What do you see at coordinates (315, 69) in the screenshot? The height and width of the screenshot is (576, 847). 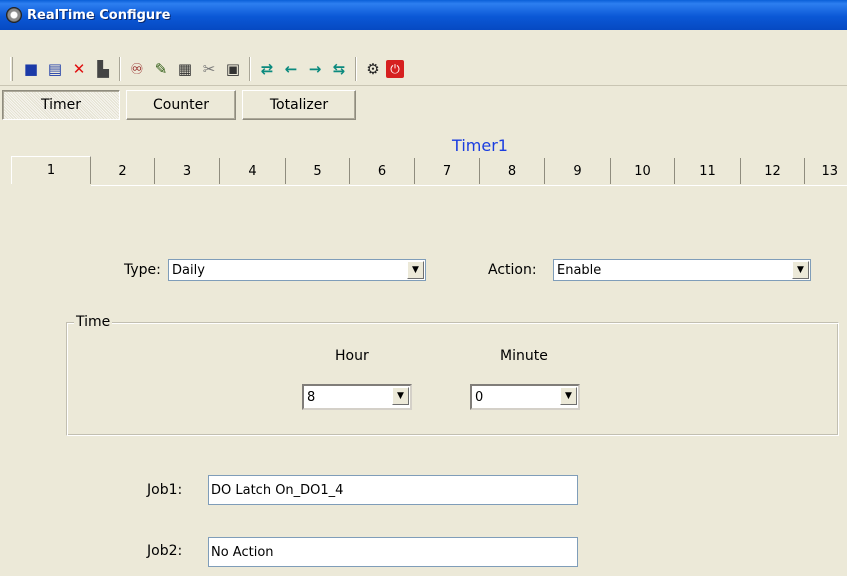 I see `next-icon: →` at bounding box center [315, 69].